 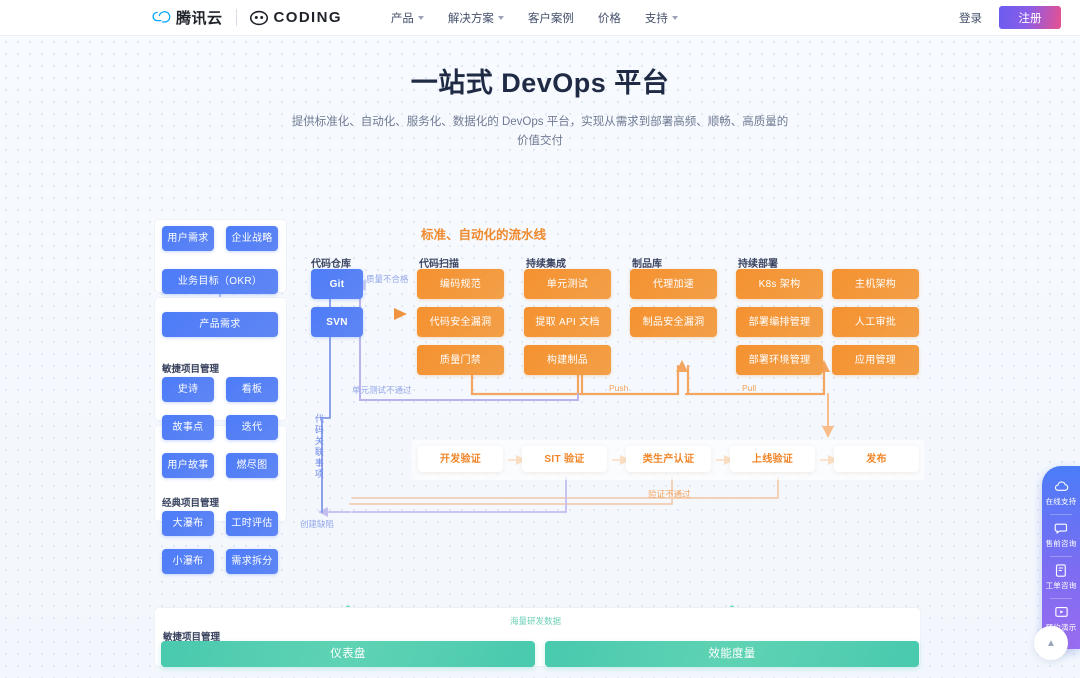 I want to click on pipeline-heading: 标准、自动化的流水线, so click(x=484, y=235).